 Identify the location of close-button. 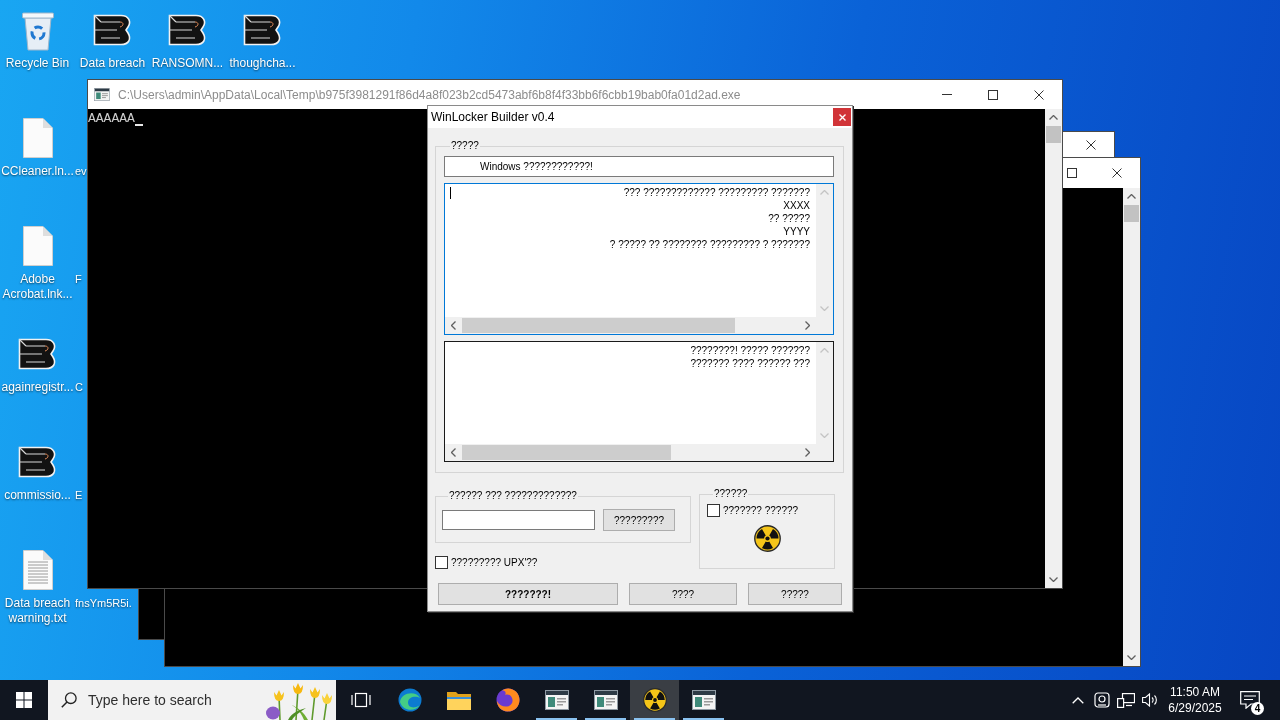
(842, 117).